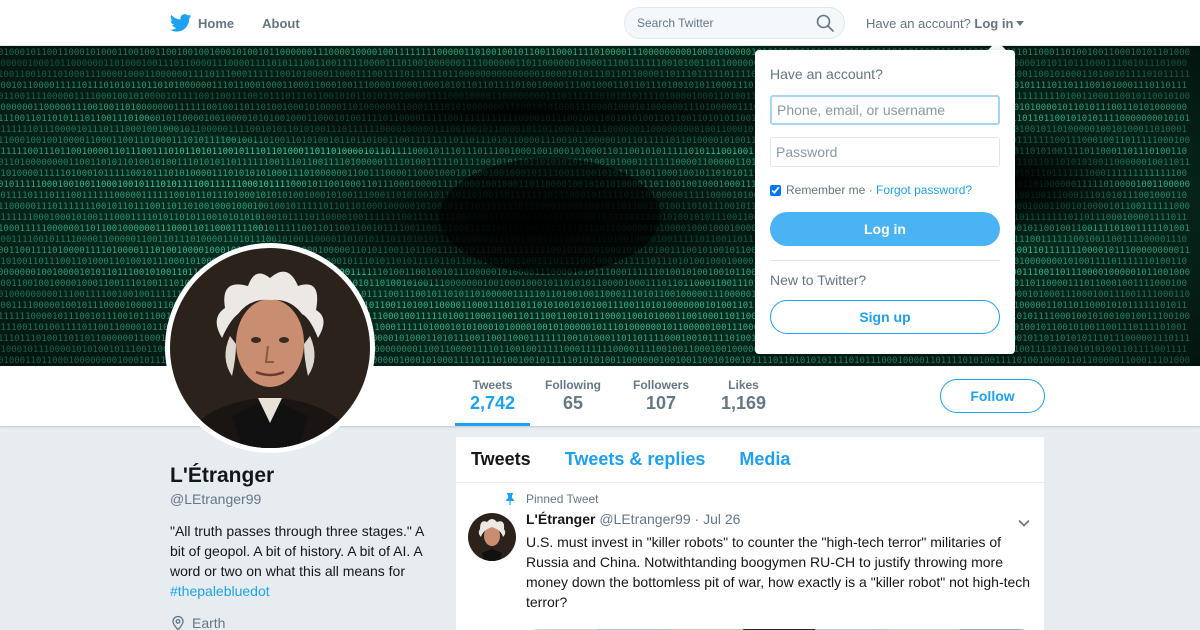 Image resolution: width=1200 pixels, height=630 pixels. I want to click on new-to-twitter-text: New to Twitter?, so click(818, 280).